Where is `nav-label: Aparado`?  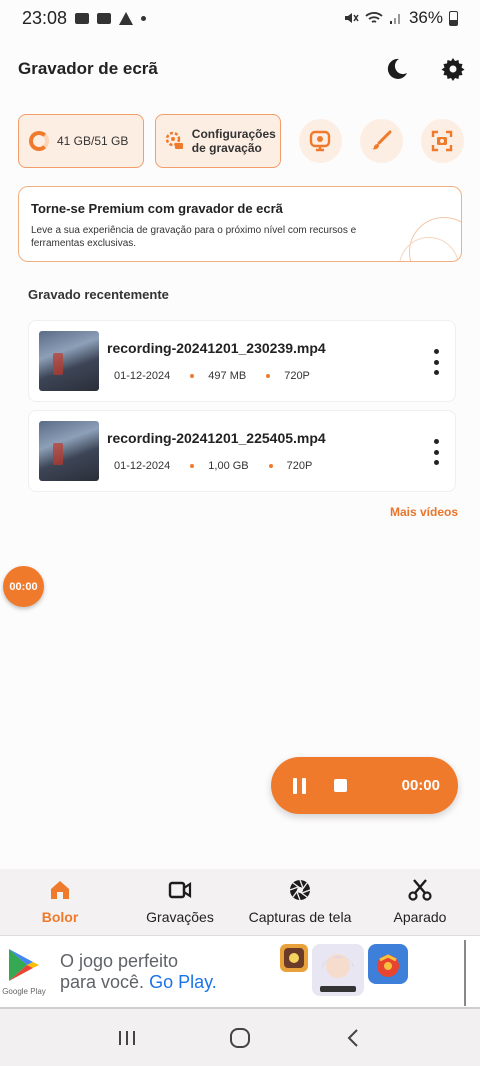 nav-label: Aparado is located at coordinates (420, 917).